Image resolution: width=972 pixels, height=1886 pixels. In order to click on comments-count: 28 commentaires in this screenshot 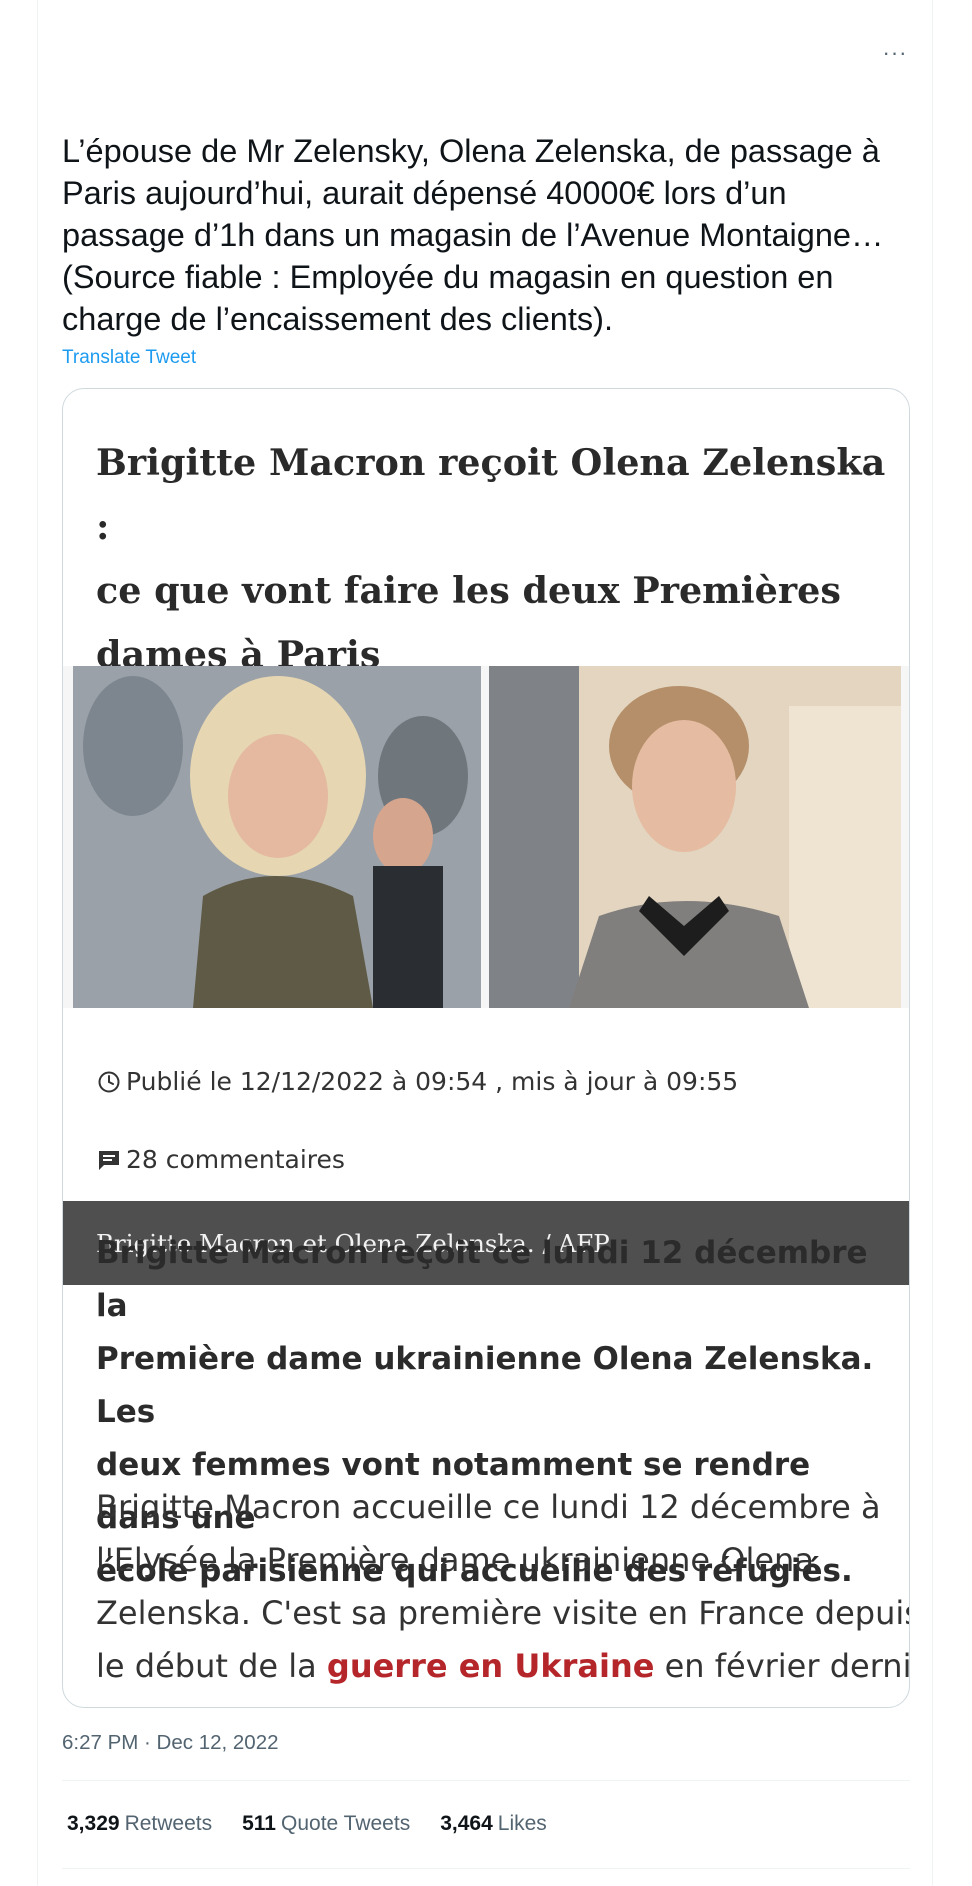, I will do `click(235, 1159)`.